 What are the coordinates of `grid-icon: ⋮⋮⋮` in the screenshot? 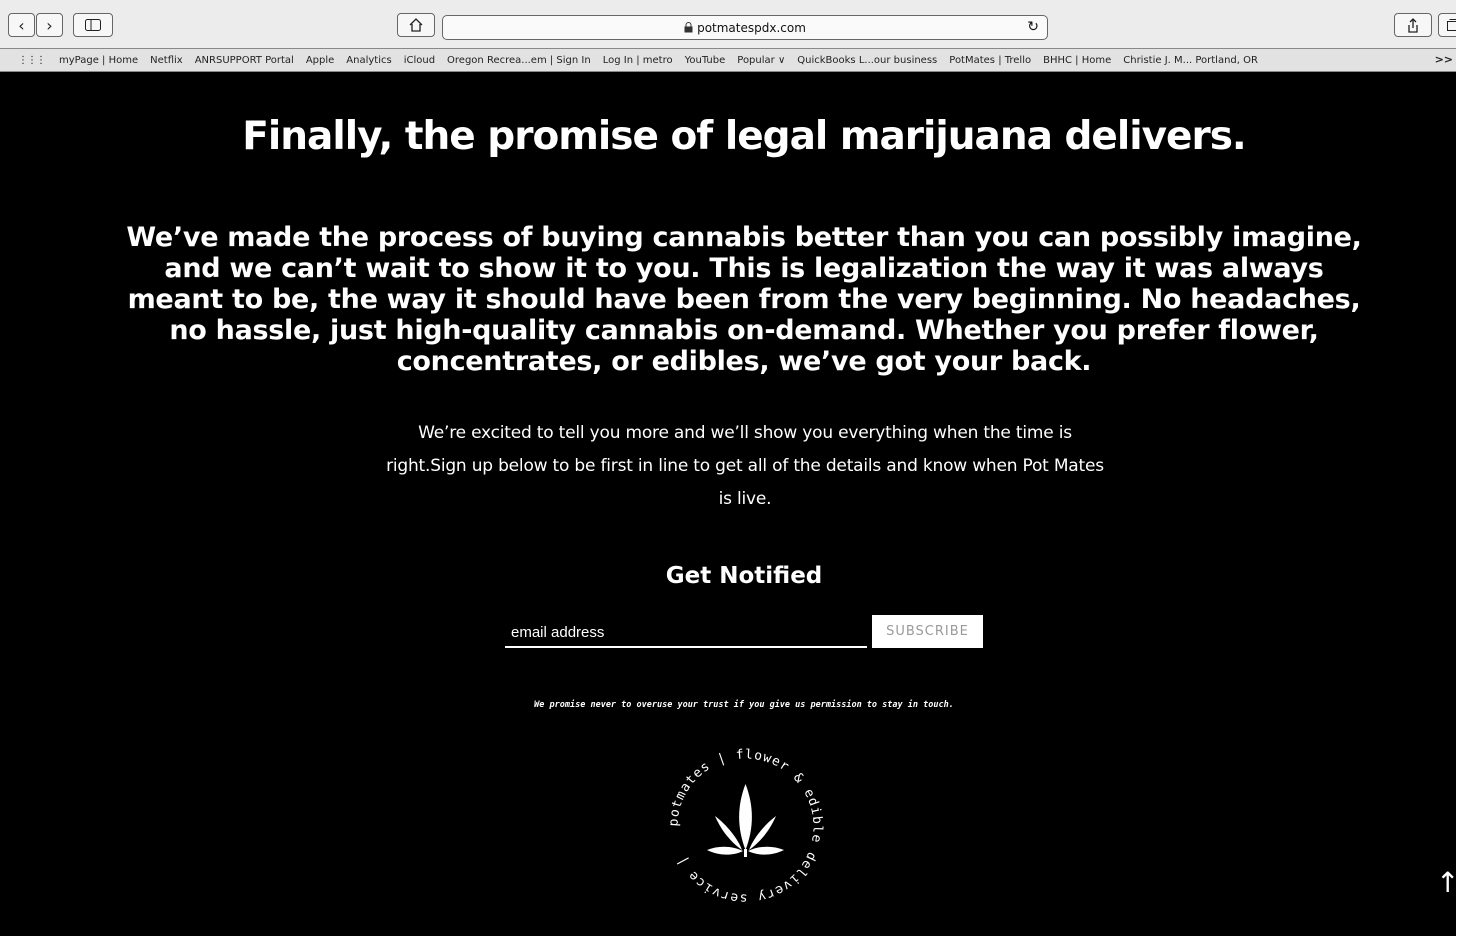 It's located at (32, 60).